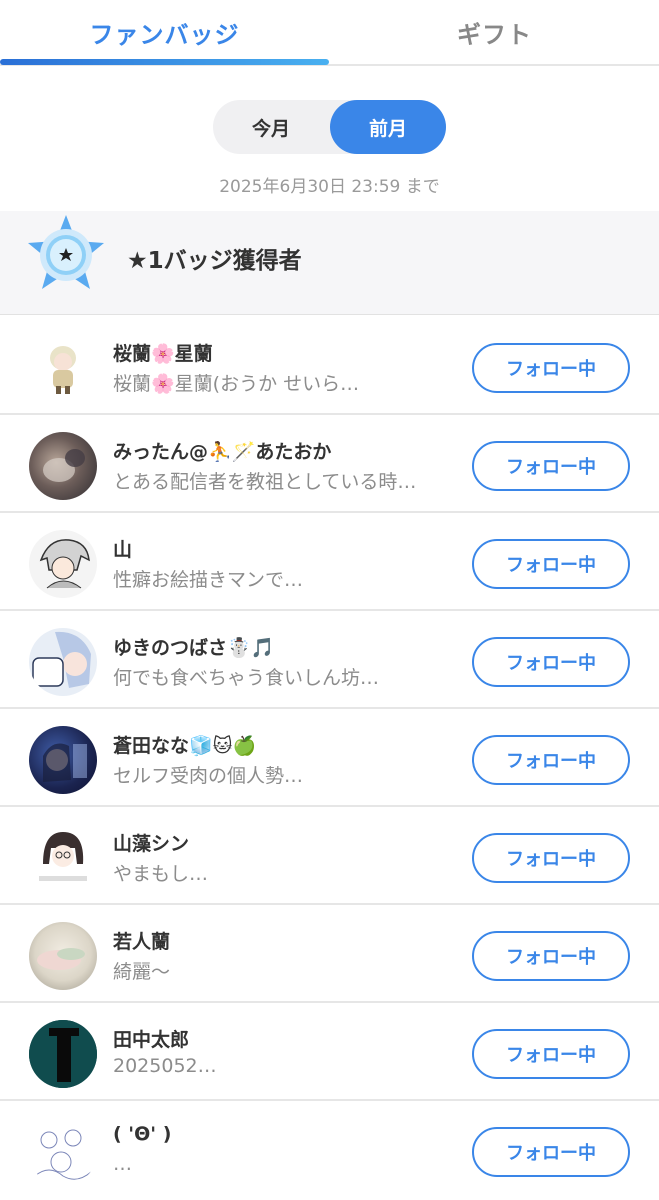 Image resolution: width=659 pixels, height=1200 pixels. What do you see at coordinates (163, 354) in the screenshot?
I see `user-name: 桜蘭🌸星蘭` at bounding box center [163, 354].